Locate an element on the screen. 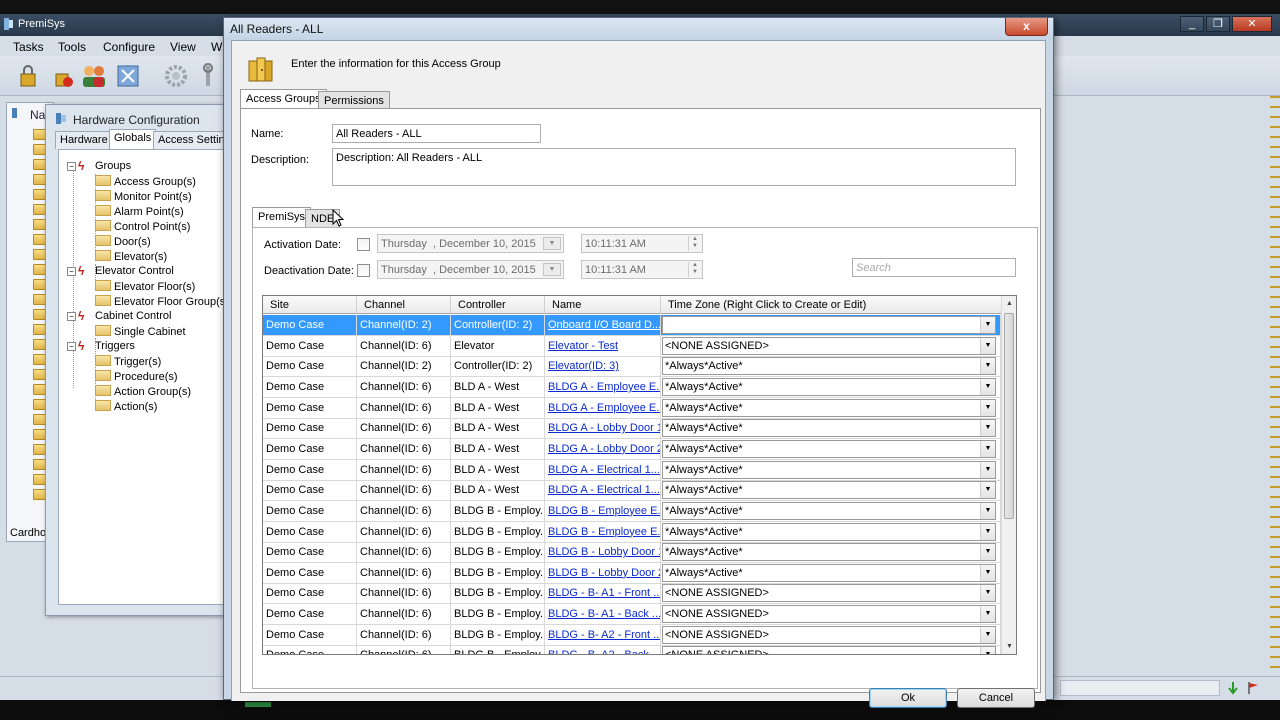 The width and height of the screenshot is (1280, 720). ok-button: Ok is located at coordinates (908, 698).